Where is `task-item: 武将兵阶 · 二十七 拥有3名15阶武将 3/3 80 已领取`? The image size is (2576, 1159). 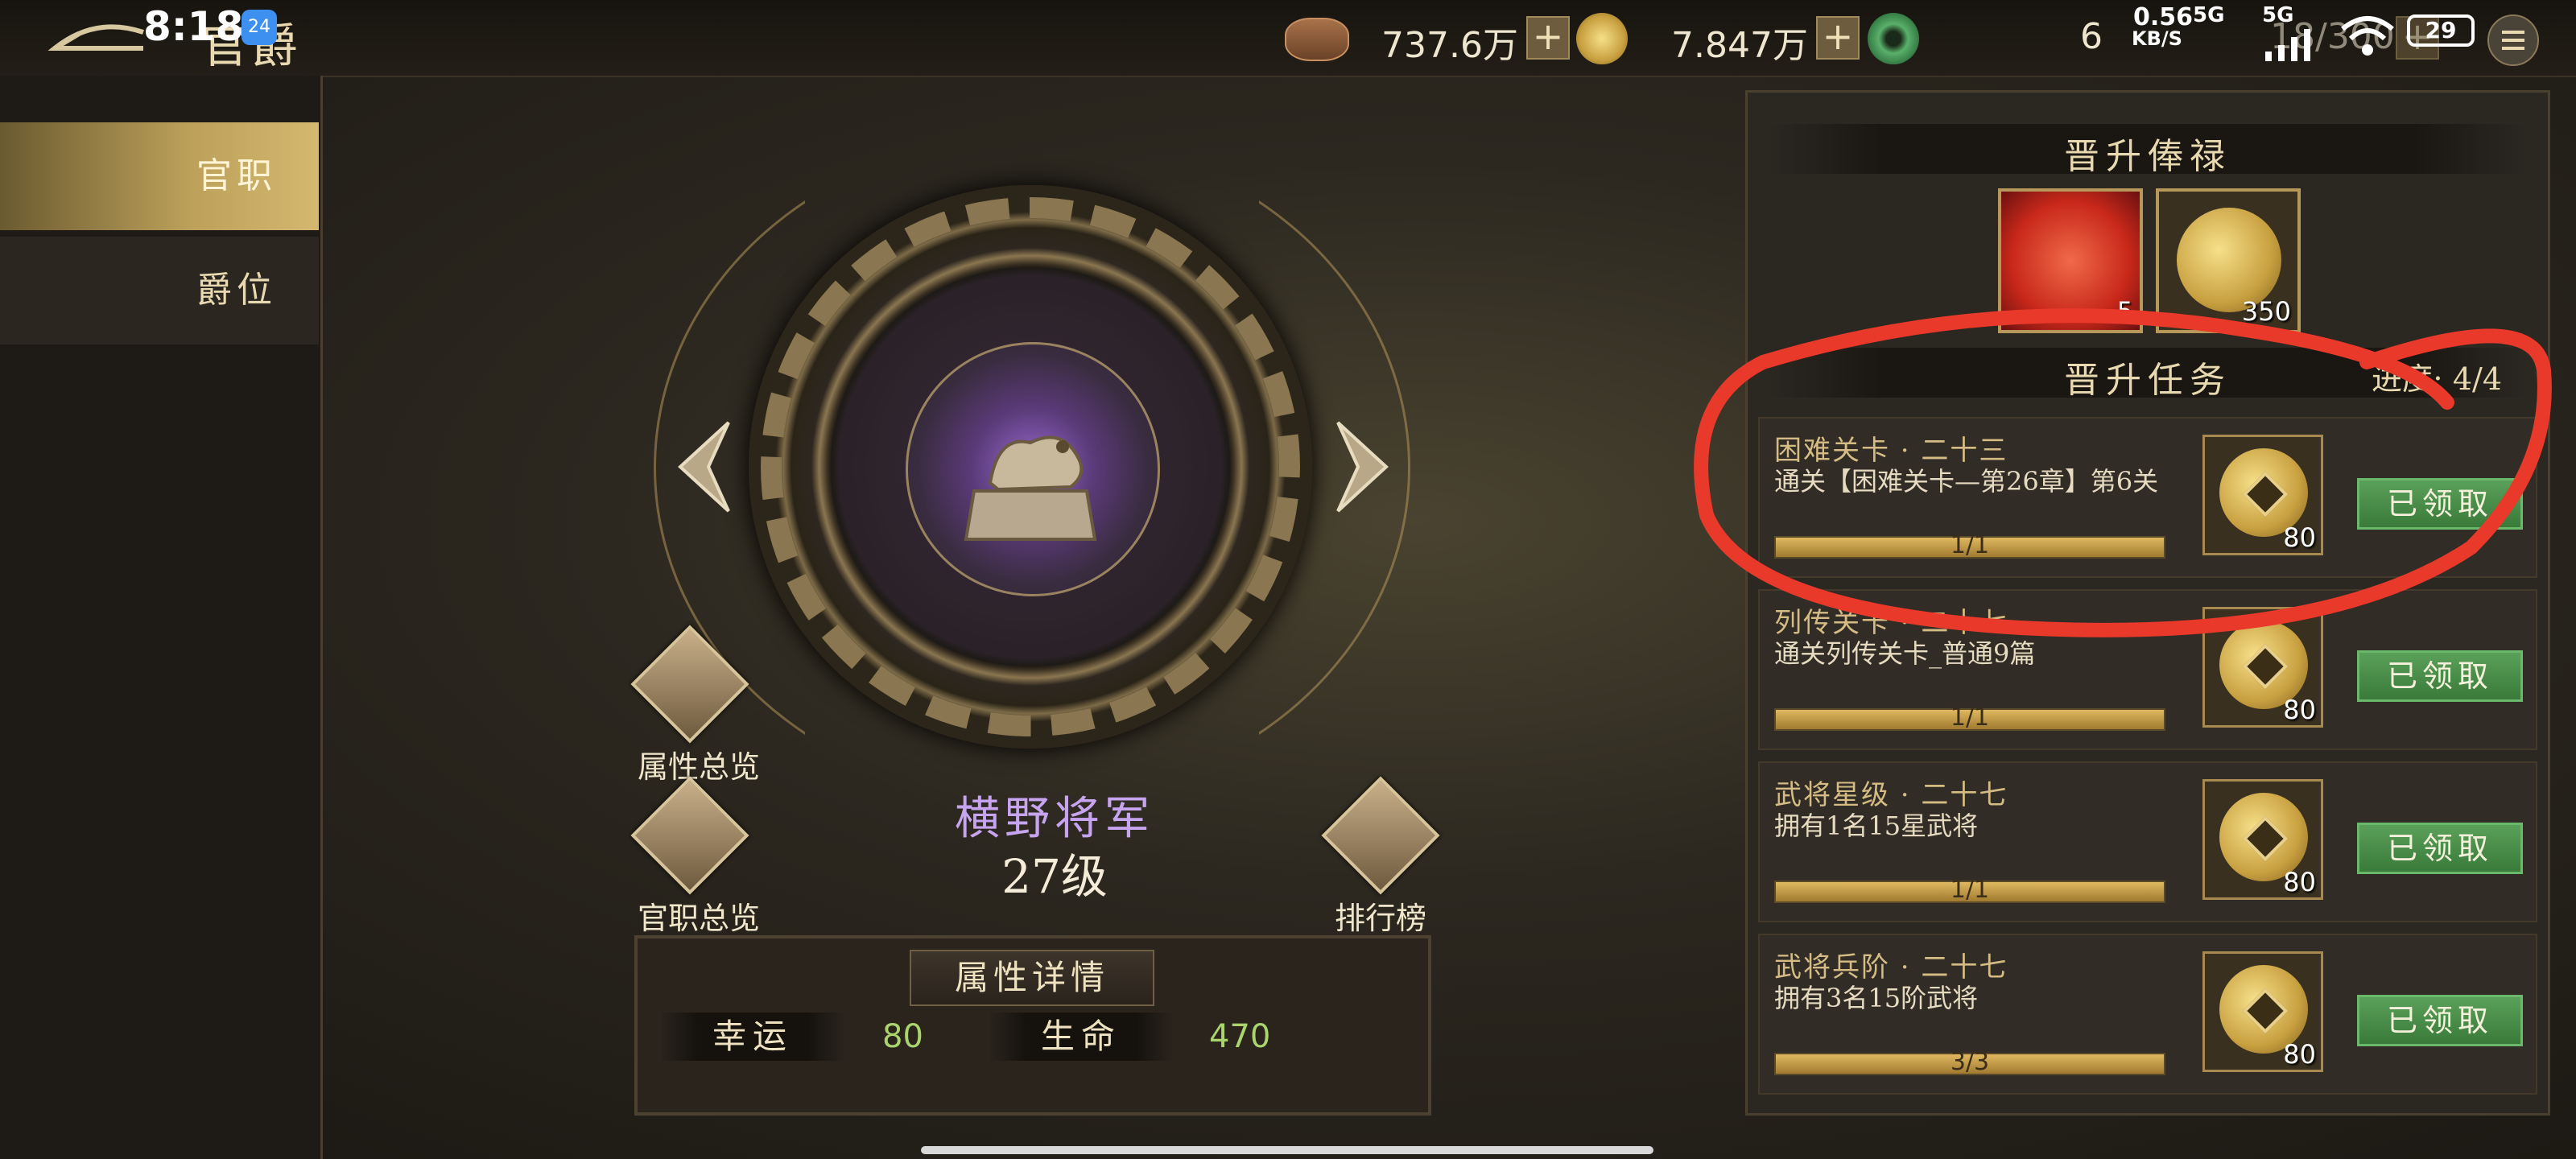
task-item: 武将兵阶 · 二十七 拥有3名15阶武将 3/3 80 已领取 is located at coordinates (2147, 1014).